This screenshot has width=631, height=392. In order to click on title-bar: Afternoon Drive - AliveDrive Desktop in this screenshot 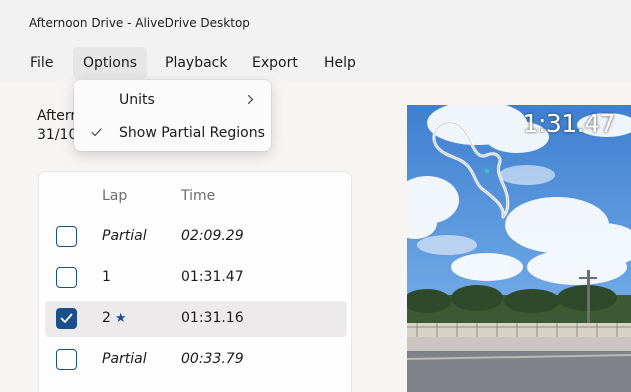, I will do `click(315, 23)`.